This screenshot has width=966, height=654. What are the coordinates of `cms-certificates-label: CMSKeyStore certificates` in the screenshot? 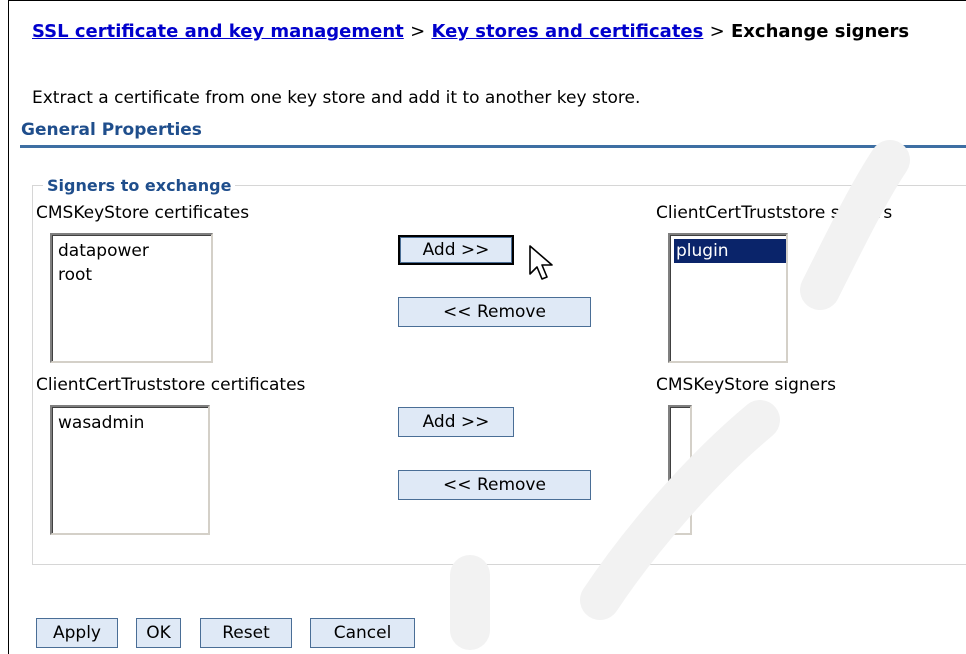 It's located at (143, 213).